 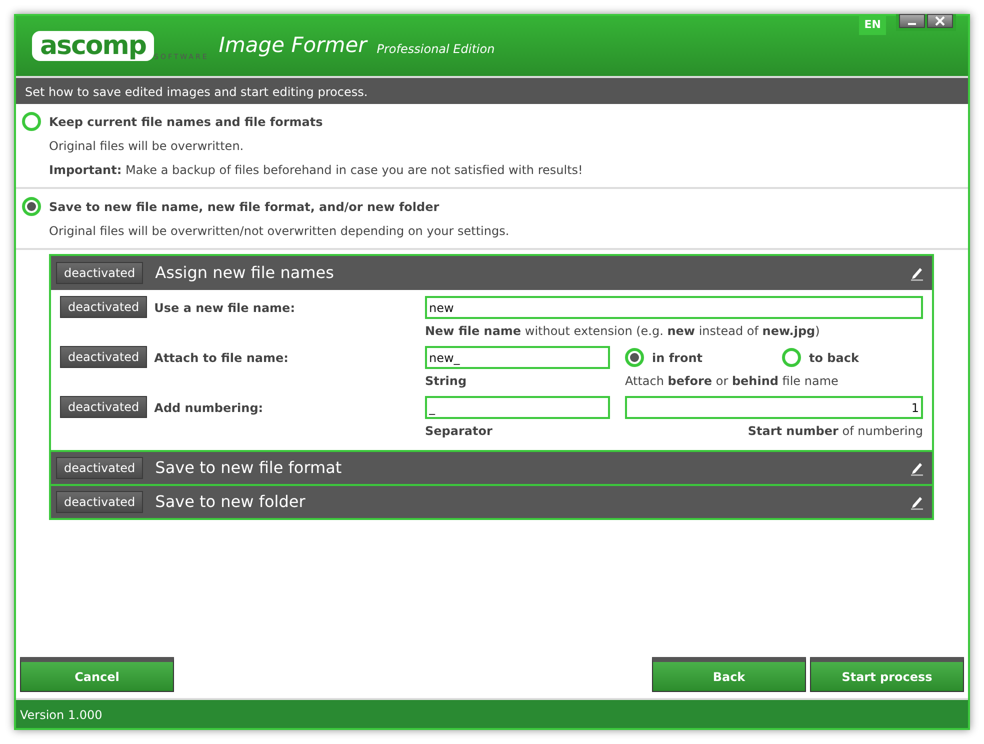 I want to click on section-header: deactivated Save to new file format, so click(x=491, y=467).